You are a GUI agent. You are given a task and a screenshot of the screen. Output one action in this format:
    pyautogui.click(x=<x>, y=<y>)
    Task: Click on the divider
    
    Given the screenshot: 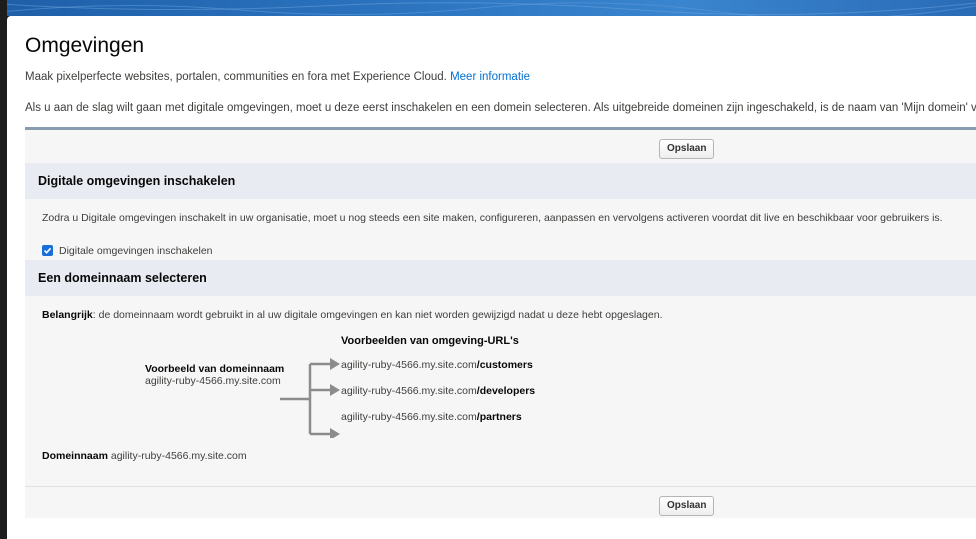 What is the action you would take?
    pyautogui.click(x=500, y=486)
    